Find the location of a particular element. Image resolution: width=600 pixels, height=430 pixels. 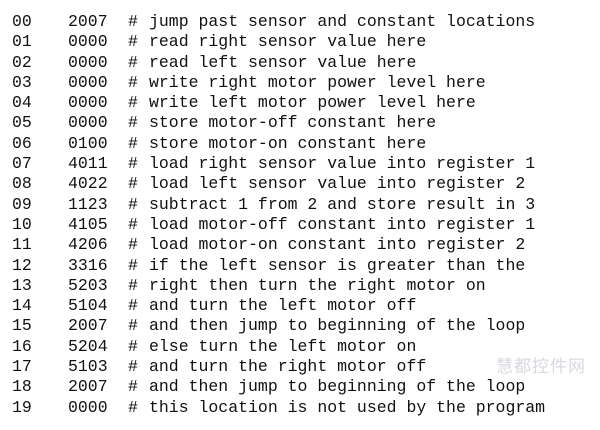

comment-text: right then turn the right motor on is located at coordinates (317, 285).